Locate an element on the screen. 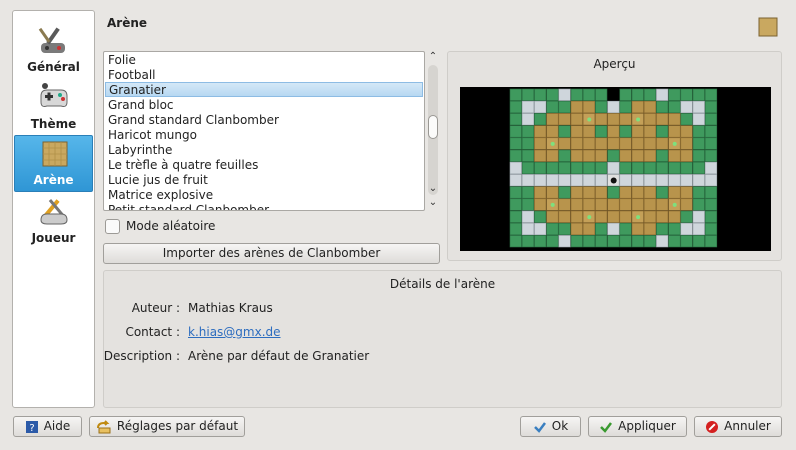  list-item: Matrice explosive is located at coordinates (264, 195).